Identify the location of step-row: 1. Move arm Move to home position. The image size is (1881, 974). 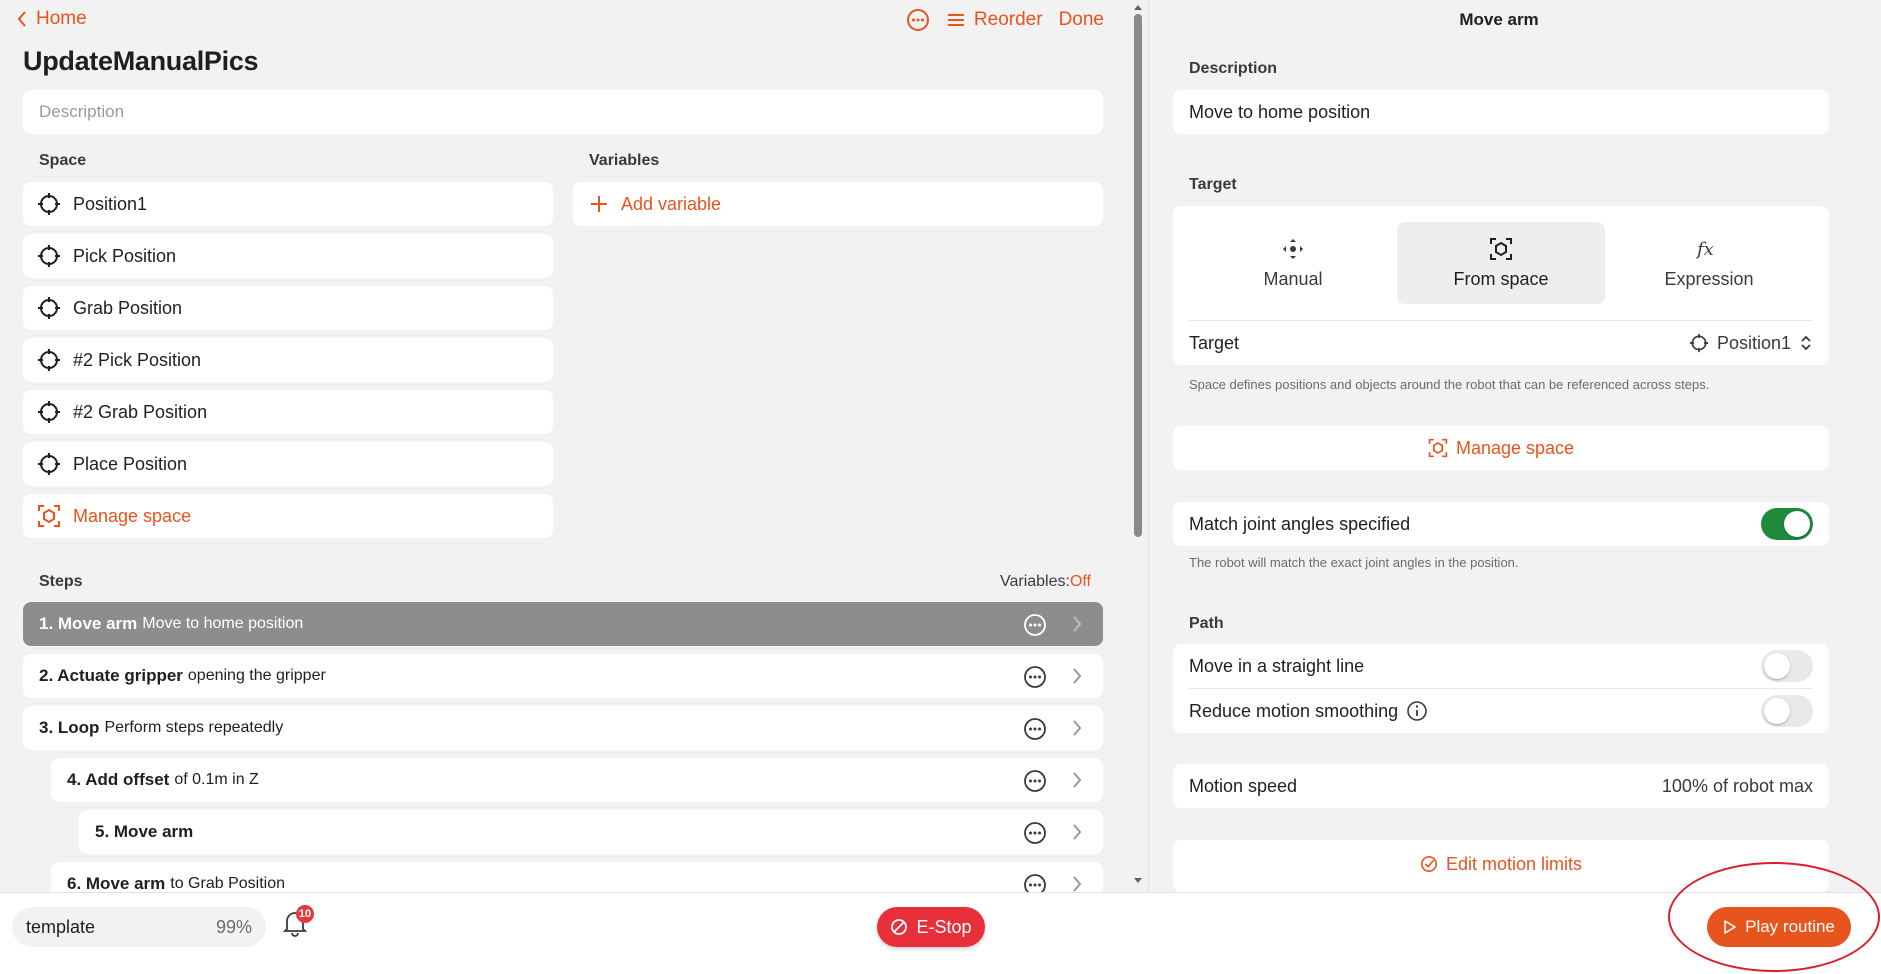
(563, 624).